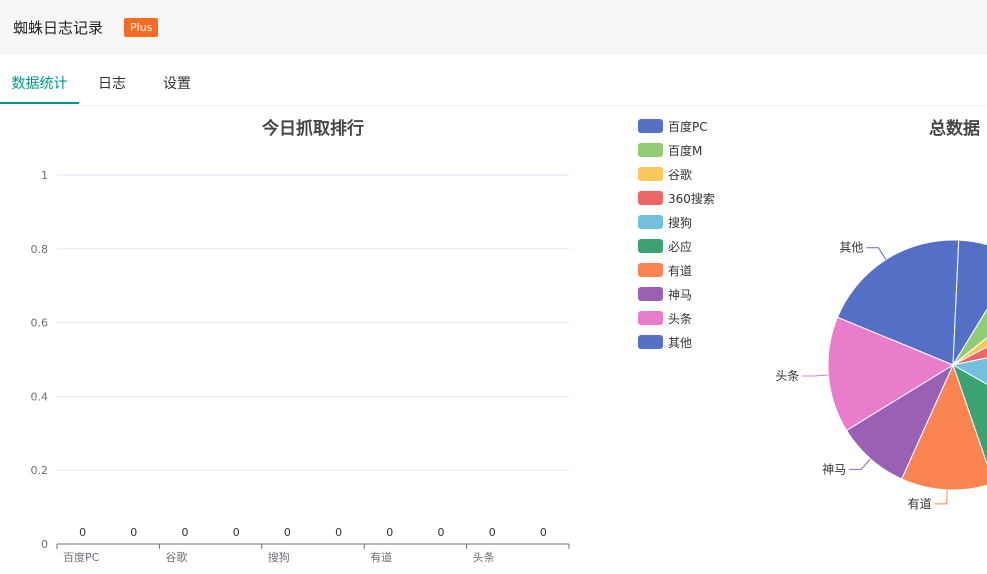  What do you see at coordinates (680, 319) in the screenshot?
I see `legend-label: 头条` at bounding box center [680, 319].